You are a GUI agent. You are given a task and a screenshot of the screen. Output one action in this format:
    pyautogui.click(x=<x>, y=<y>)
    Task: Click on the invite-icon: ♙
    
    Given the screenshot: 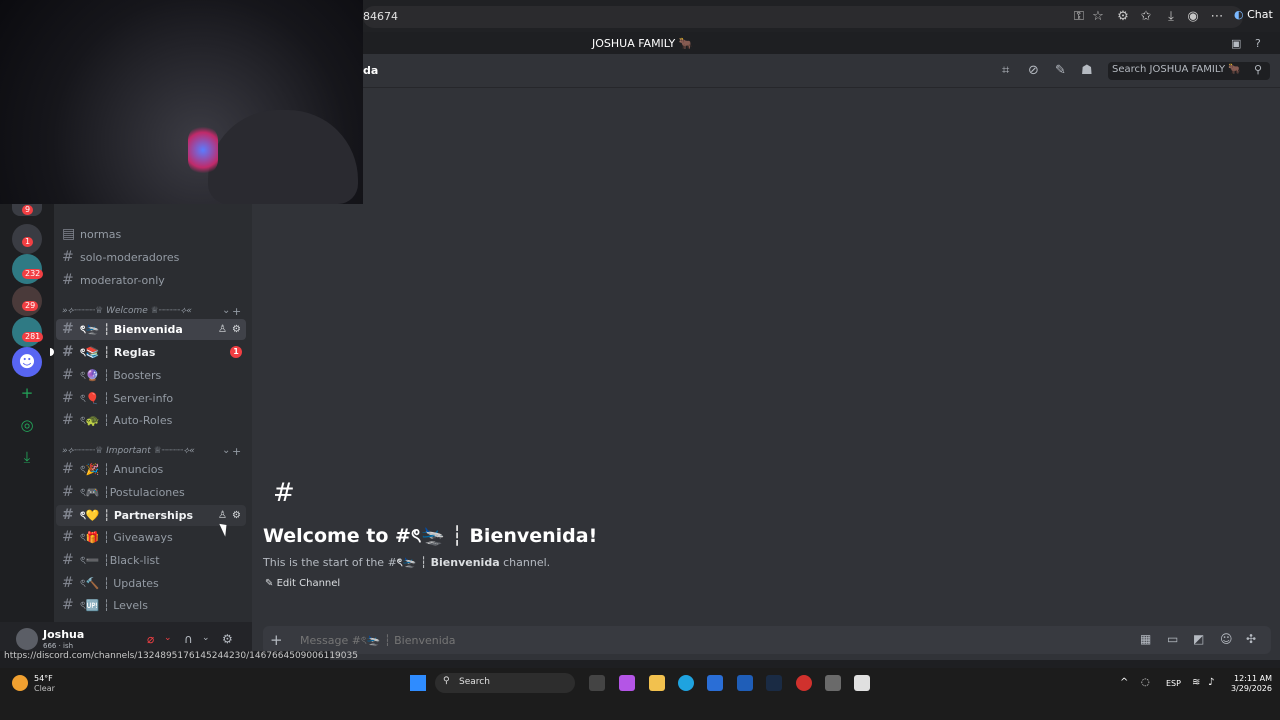 What is the action you would take?
    pyautogui.click(x=222, y=329)
    